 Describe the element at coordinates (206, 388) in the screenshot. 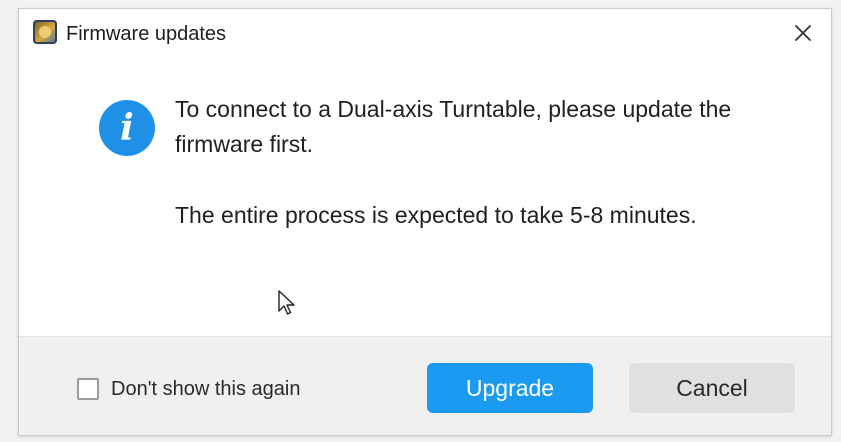

I see `dont-show-again-label: Don't show this again` at that location.